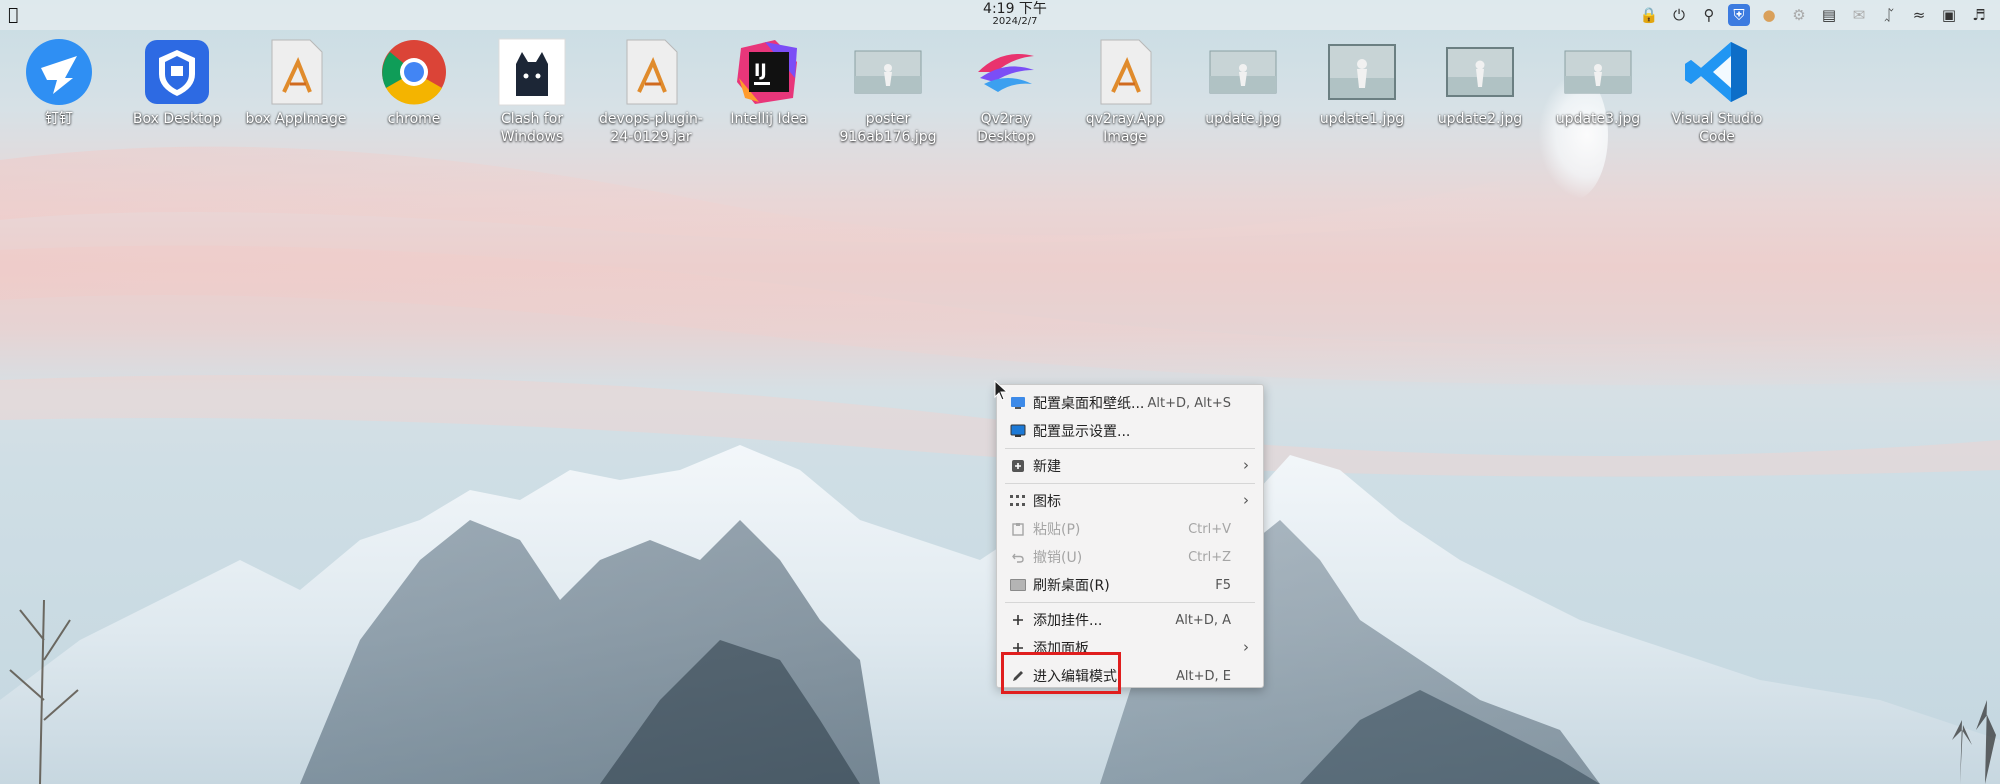  I want to click on desktop-icon-box-desktop: Box Desktop, so click(177, 82).